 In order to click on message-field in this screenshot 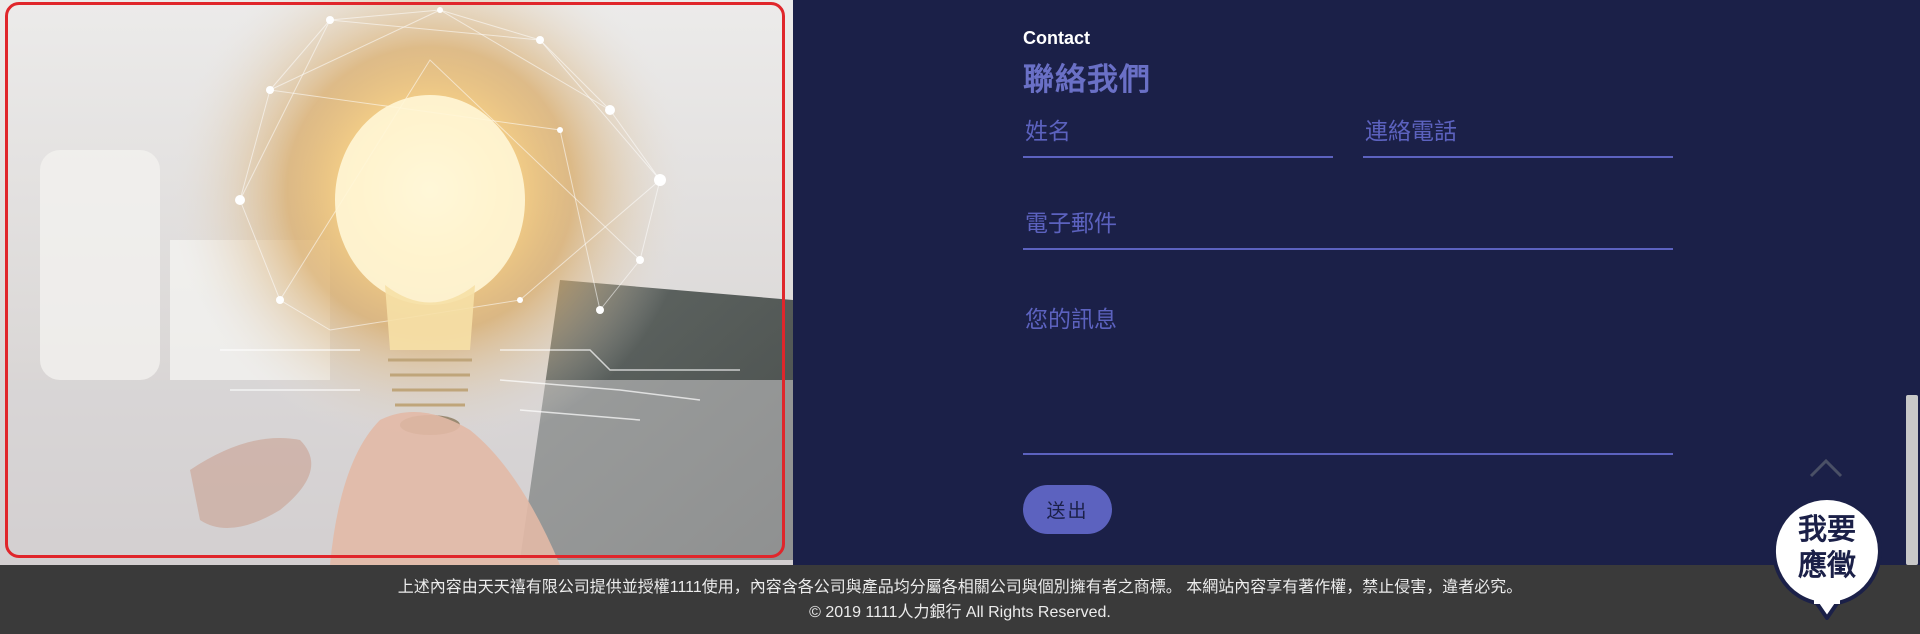, I will do `click(1348, 377)`.